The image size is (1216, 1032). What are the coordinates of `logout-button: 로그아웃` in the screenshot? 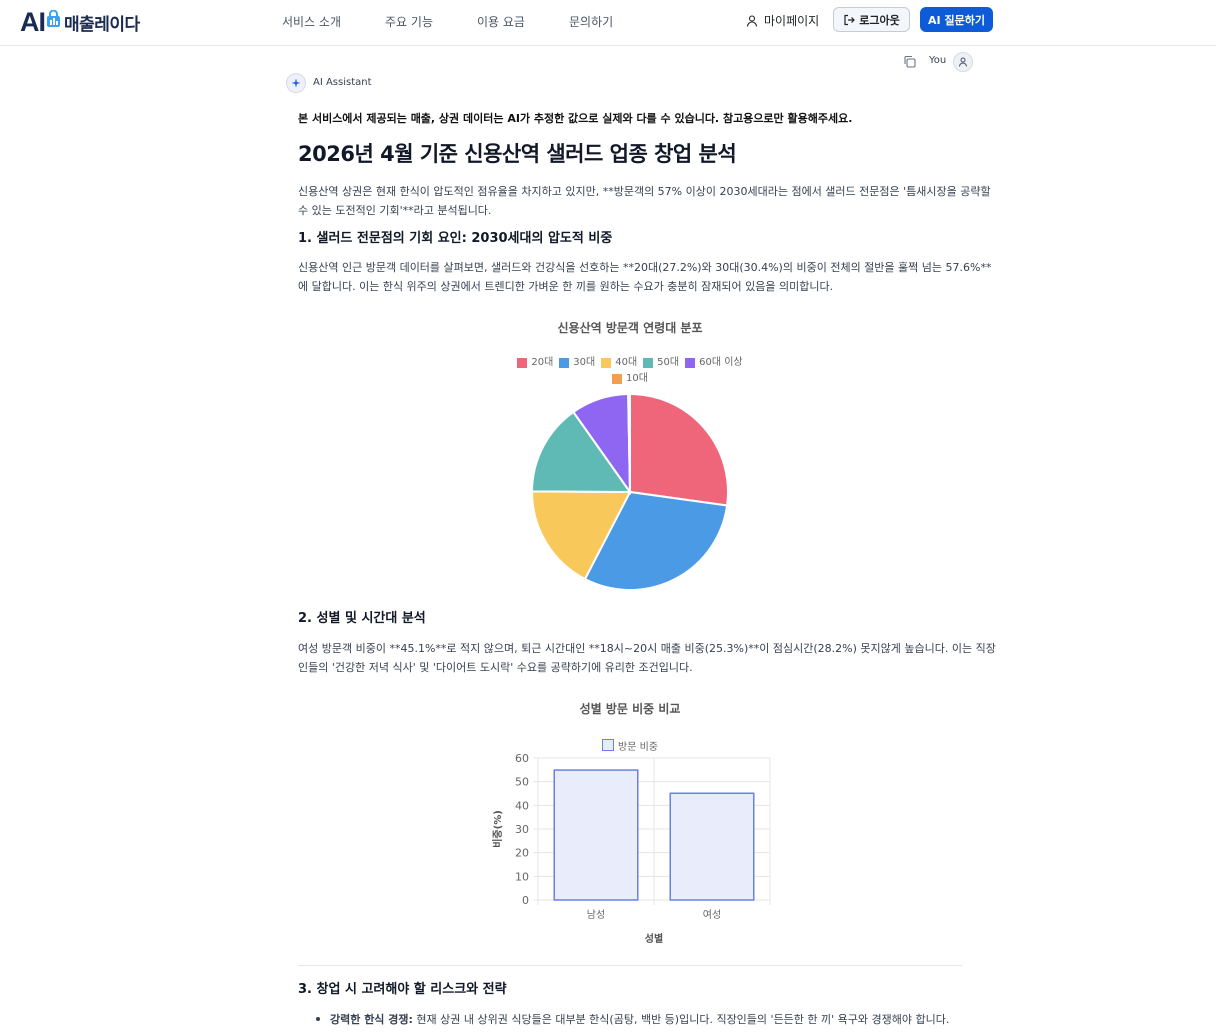 It's located at (871, 19).